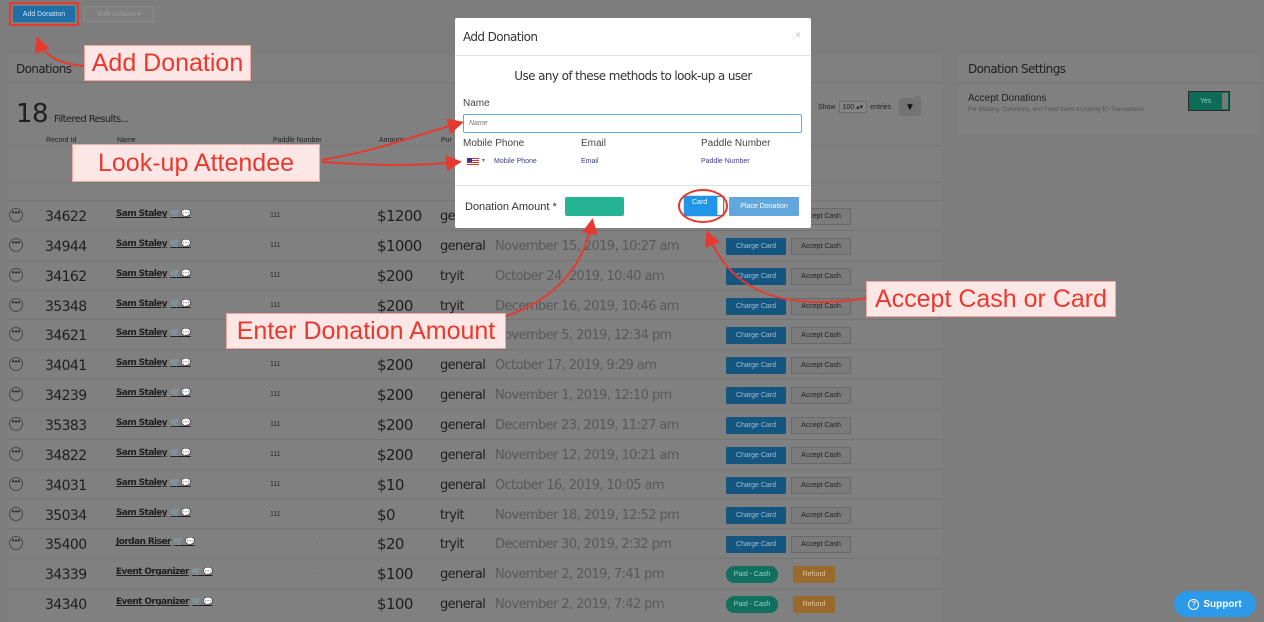 The height and width of the screenshot is (622, 1264). What do you see at coordinates (366, 331) in the screenshot?
I see `callout-donation-amount: Enter Donation Amount` at bounding box center [366, 331].